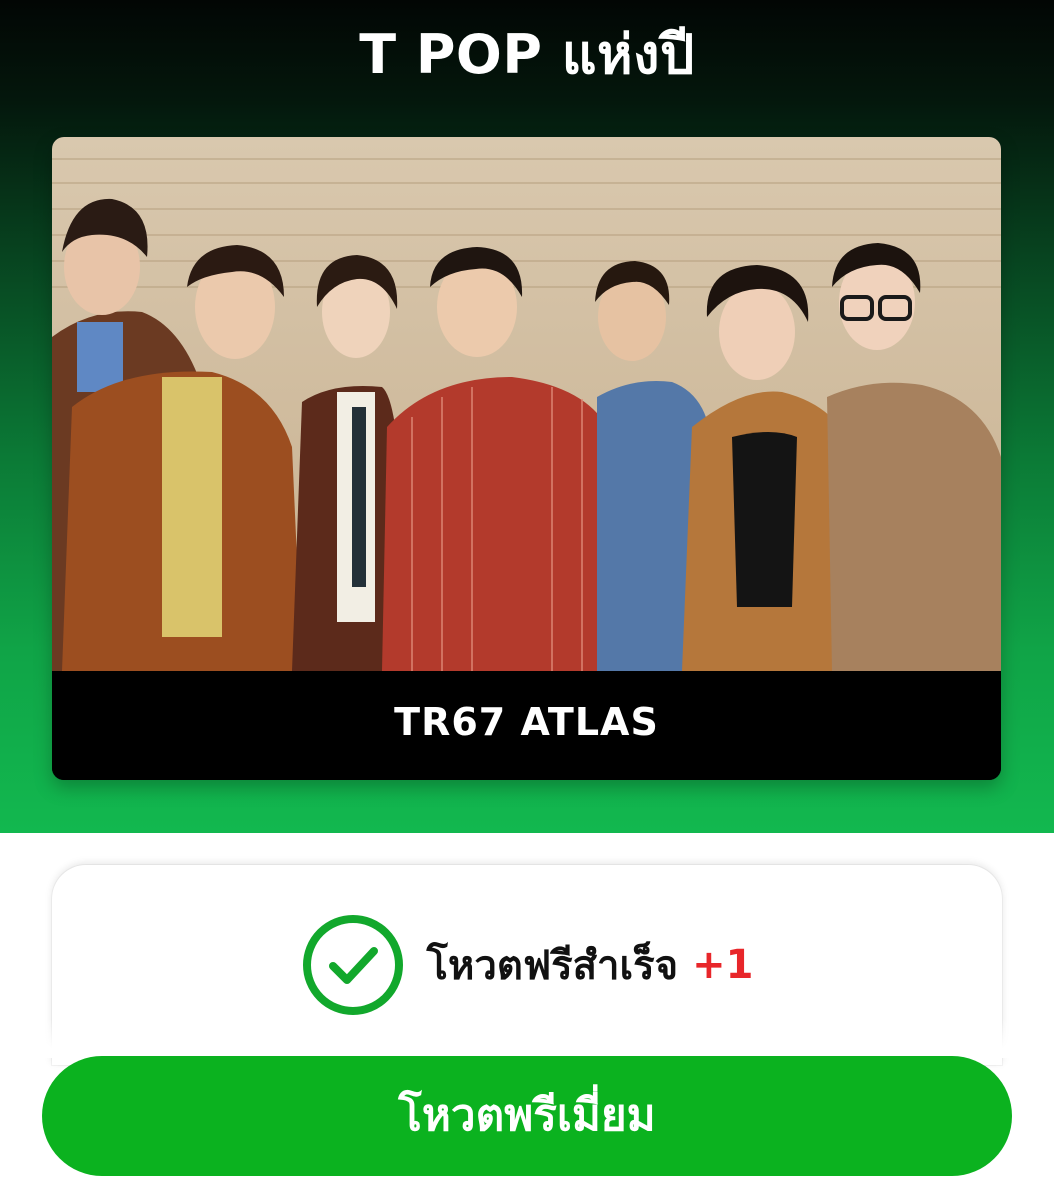 The height and width of the screenshot is (1200, 1054). Describe the element at coordinates (527, 54) in the screenshot. I see `page-title: T POP แห่งปี` at that location.